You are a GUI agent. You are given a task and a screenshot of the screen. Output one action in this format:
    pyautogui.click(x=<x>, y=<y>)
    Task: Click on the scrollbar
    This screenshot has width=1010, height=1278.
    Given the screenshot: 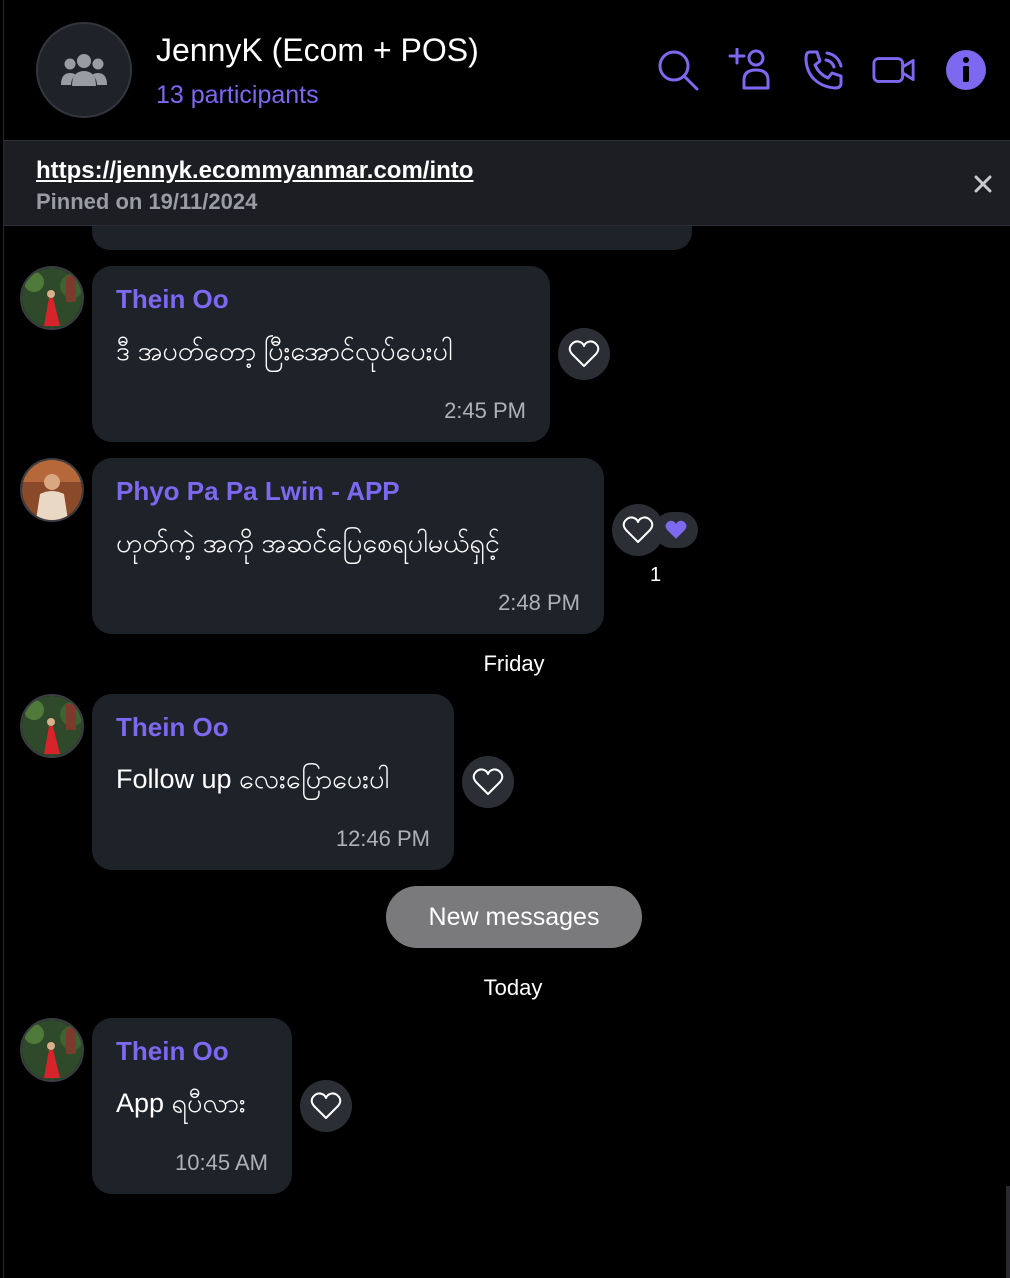 What is the action you would take?
    pyautogui.click(x=1008, y=1232)
    